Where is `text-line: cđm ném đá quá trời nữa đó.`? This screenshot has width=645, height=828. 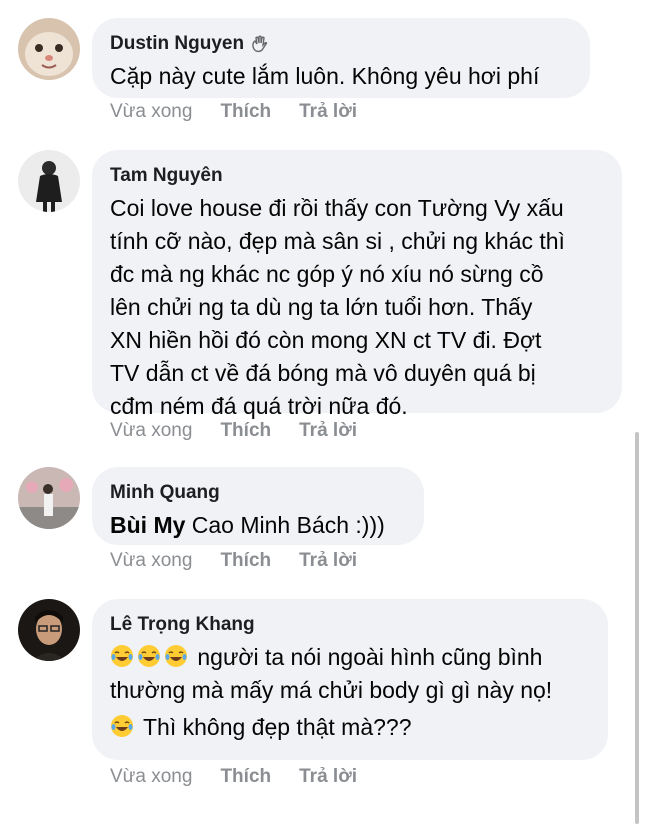
text-line: cđm ném đá quá trời nữa đó. is located at coordinates (259, 406).